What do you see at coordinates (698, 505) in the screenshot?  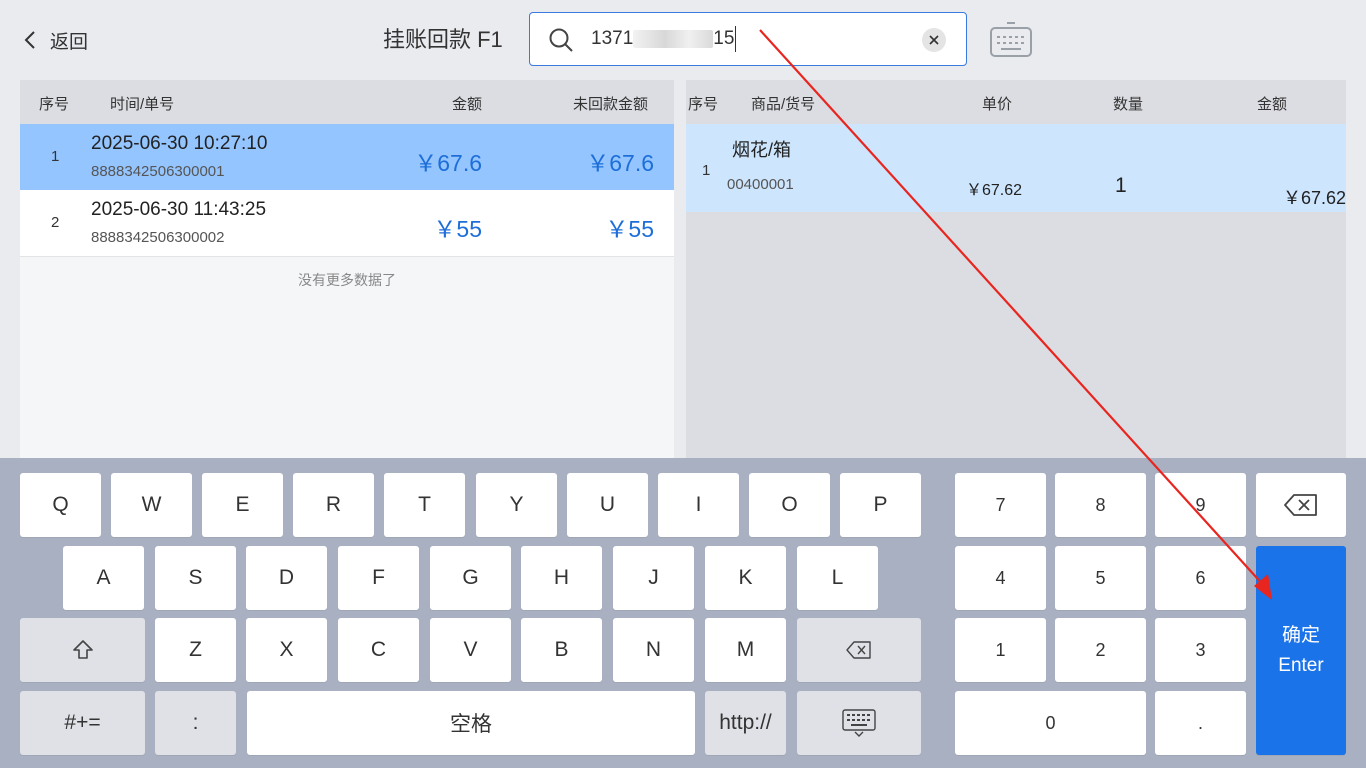 I see `key-i: I` at bounding box center [698, 505].